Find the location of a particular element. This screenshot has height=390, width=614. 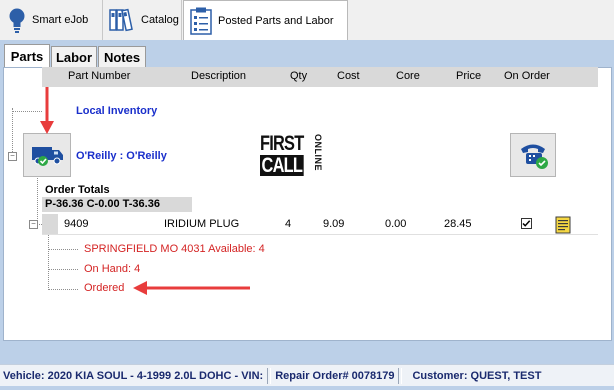

left-arrow-annotation is located at coordinates (191, 288).